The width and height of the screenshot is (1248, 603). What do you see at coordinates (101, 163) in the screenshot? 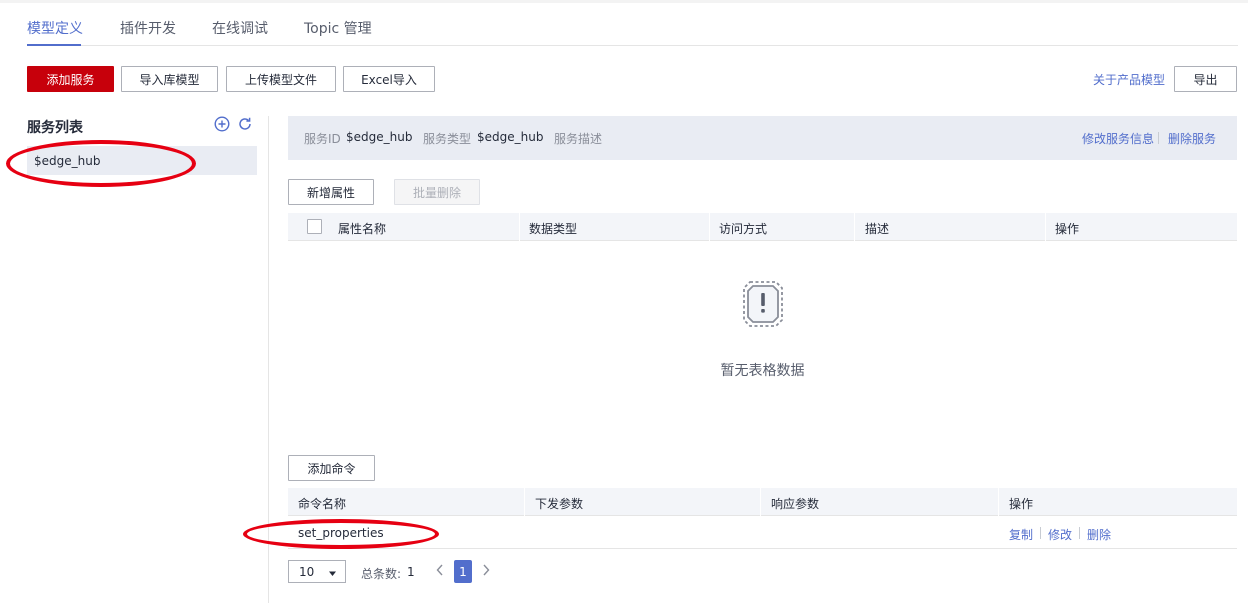
I see `annotation-ellipse-service` at bounding box center [101, 163].